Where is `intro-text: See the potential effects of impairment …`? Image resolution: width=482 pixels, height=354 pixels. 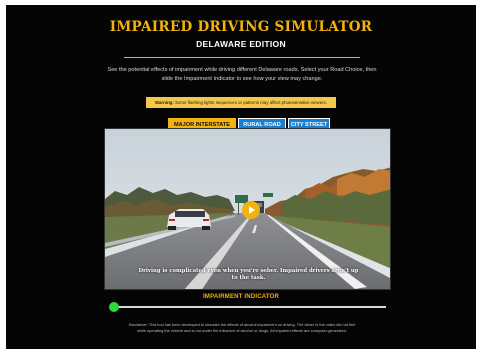
intro-text: See the potential effects of impairment … is located at coordinates (242, 74).